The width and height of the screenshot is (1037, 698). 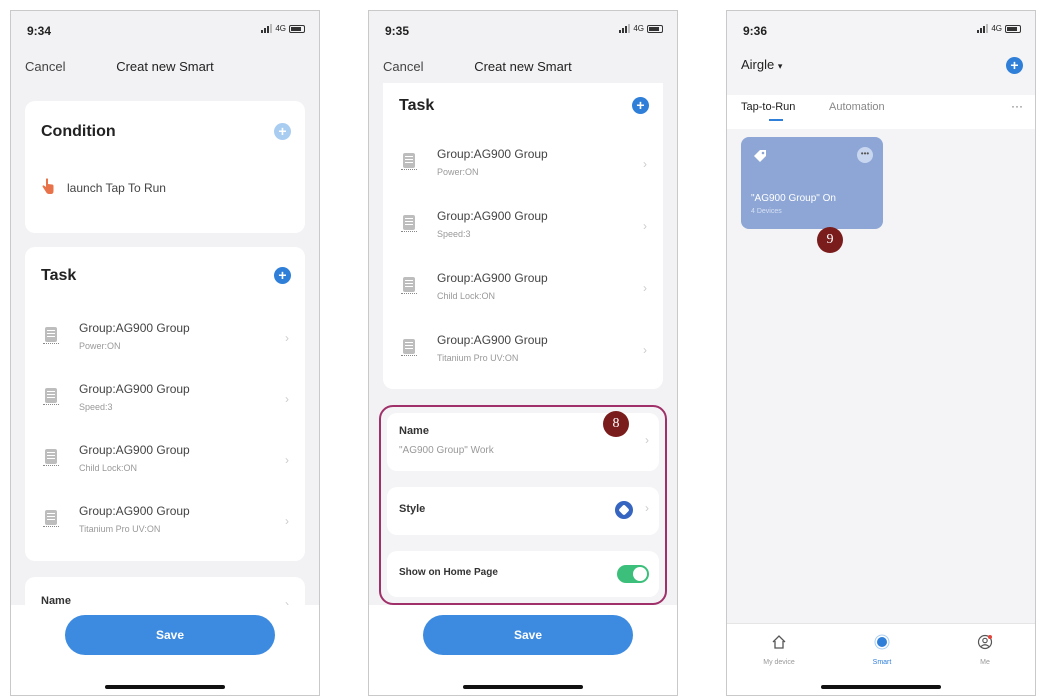 I want to click on condition-label: launch Tap To Run, so click(x=116, y=188).